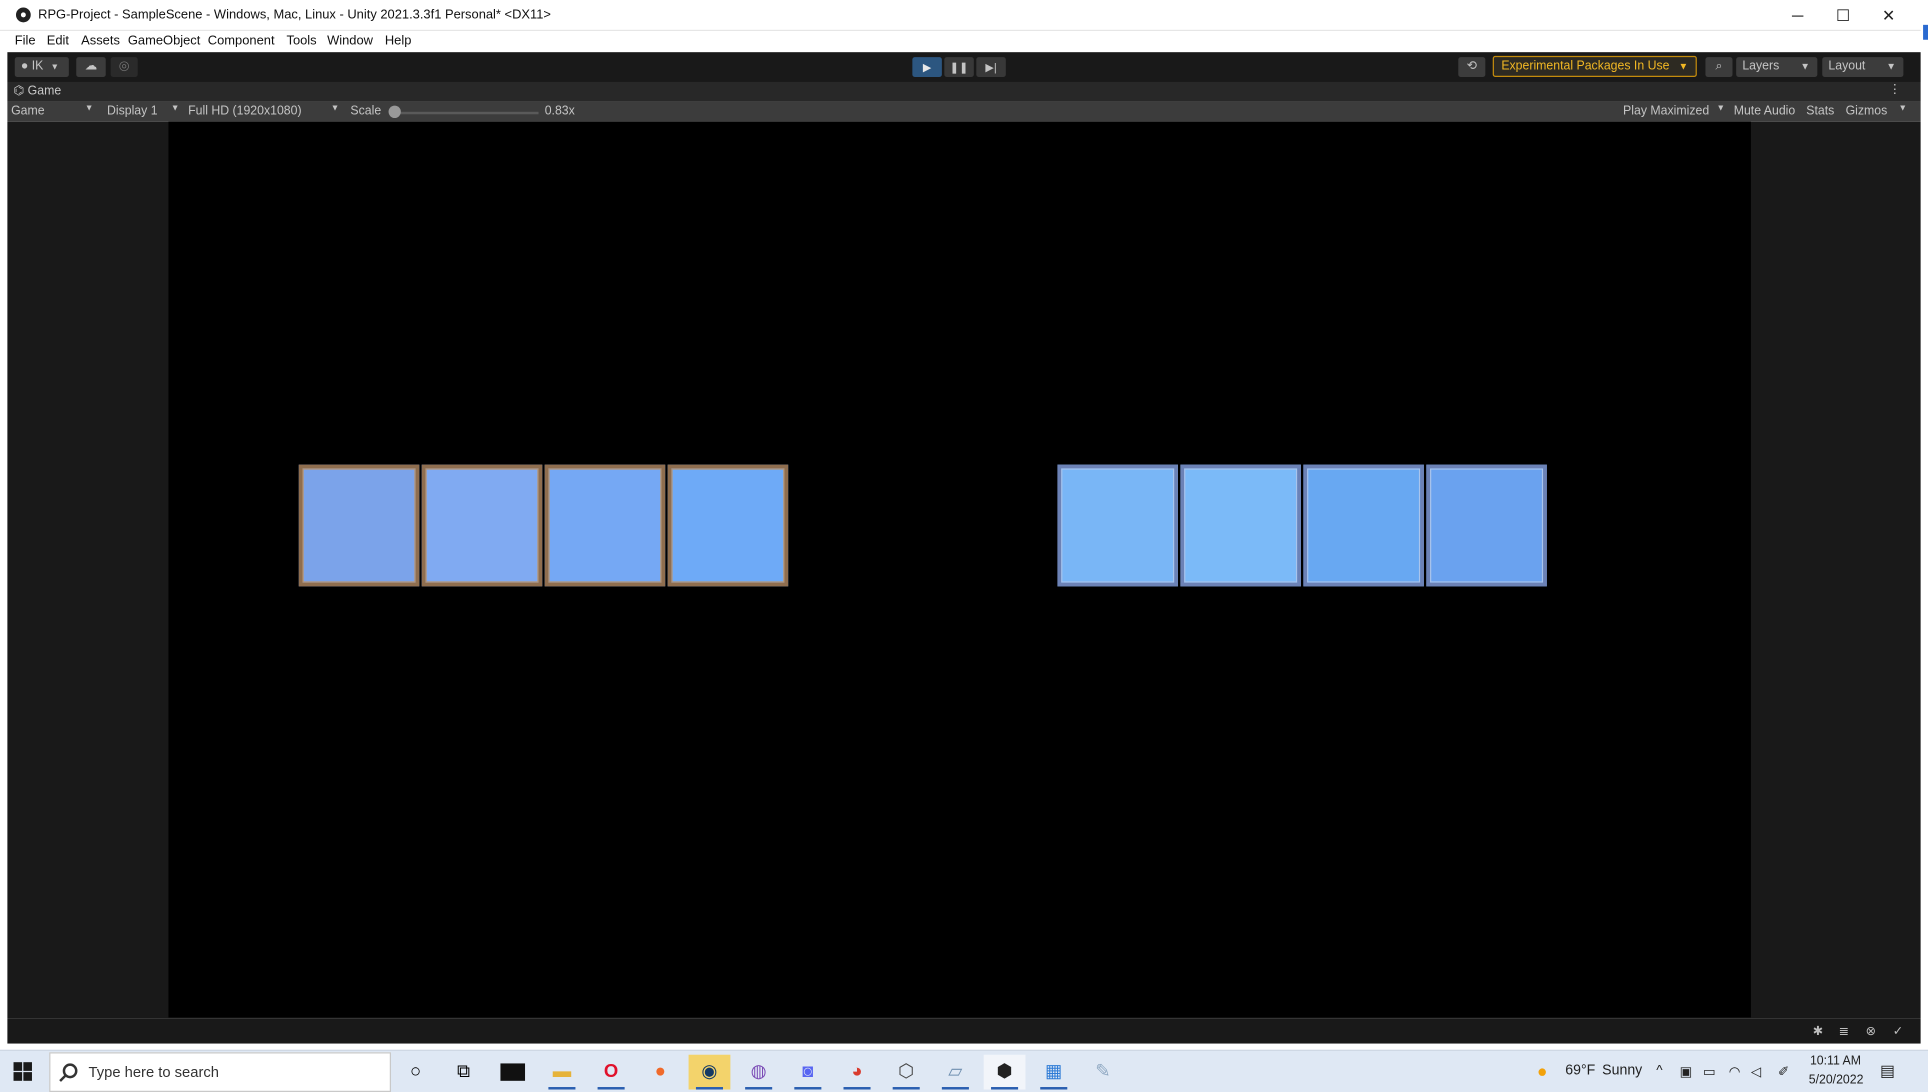 This screenshot has height=1092, width=1928. Describe the element at coordinates (1898, 1032) in the screenshot. I see `checkmark-icon: ✓` at that location.